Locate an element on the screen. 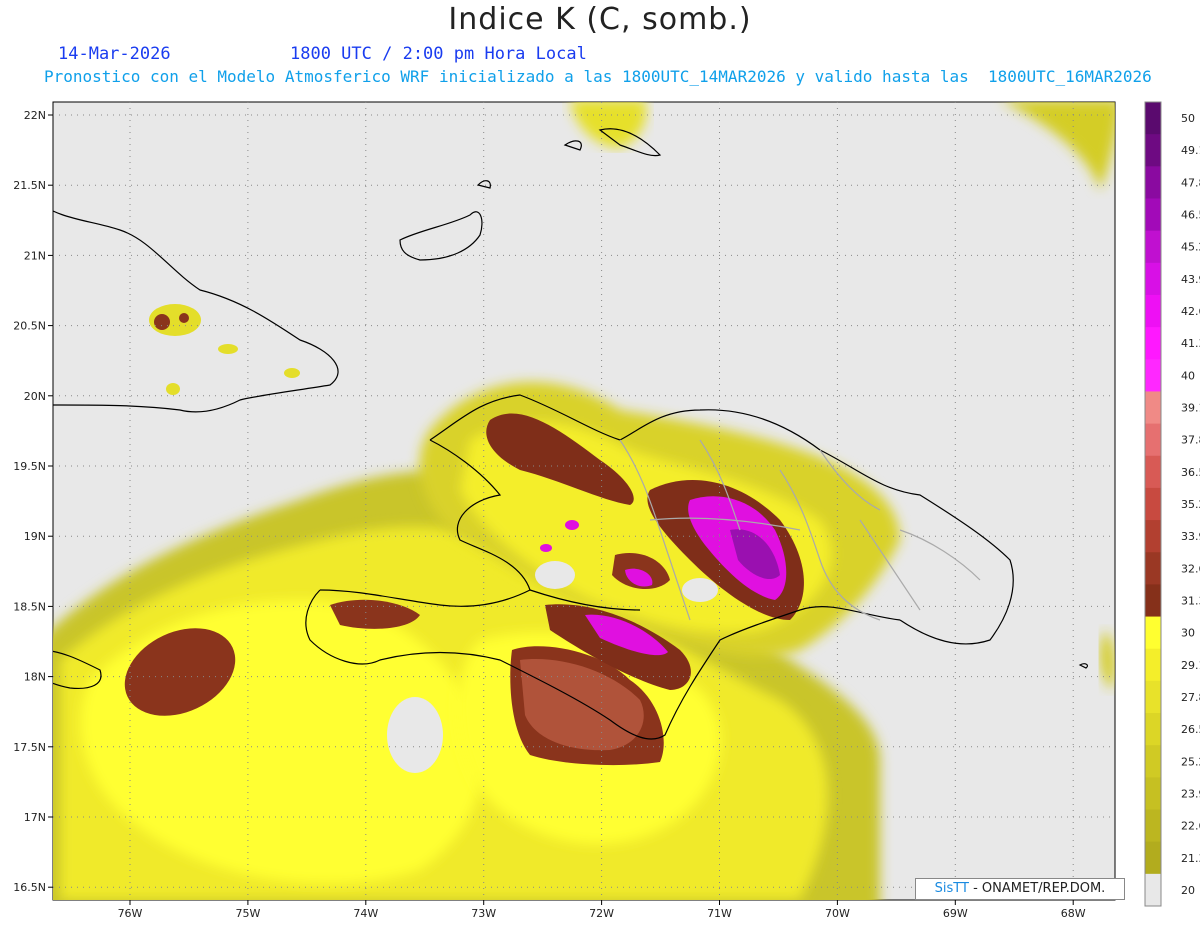  legend-label: 49.1 is located at coordinates (1190, 150).